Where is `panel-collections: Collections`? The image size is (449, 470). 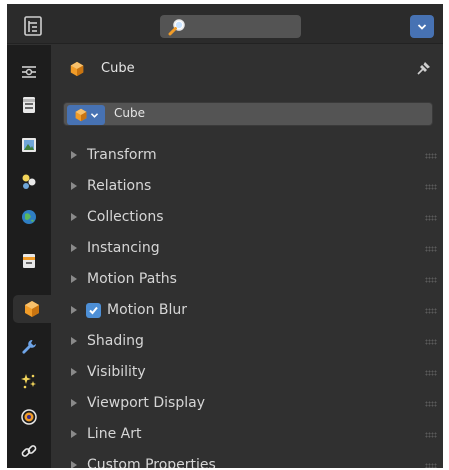
panel-collections: Collections is located at coordinates (247, 218).